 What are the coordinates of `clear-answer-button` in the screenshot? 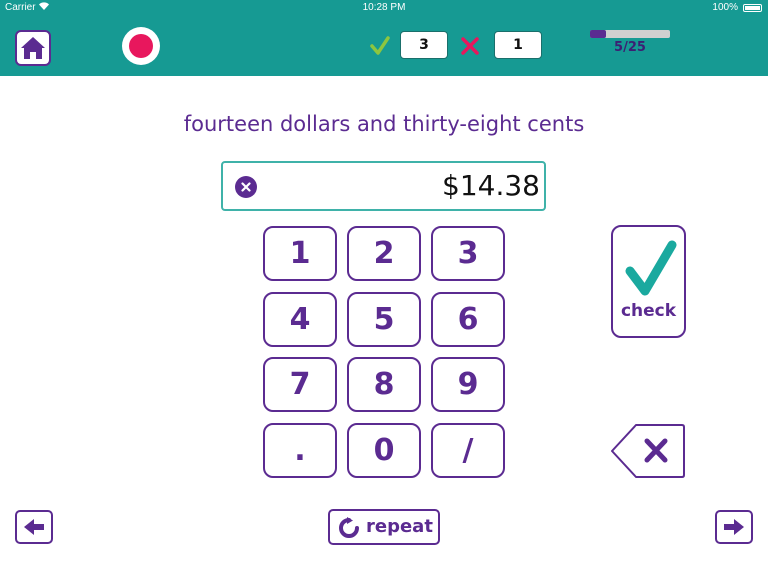 It's located at (246, 187).